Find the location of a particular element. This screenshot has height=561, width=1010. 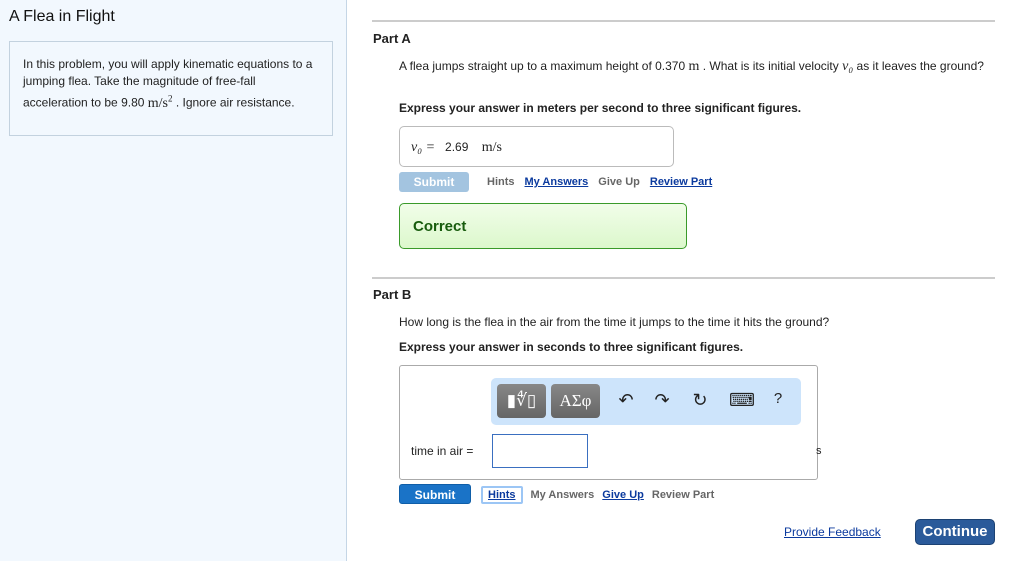

reset-icon: ↻ is located at coordinates (700, 400).